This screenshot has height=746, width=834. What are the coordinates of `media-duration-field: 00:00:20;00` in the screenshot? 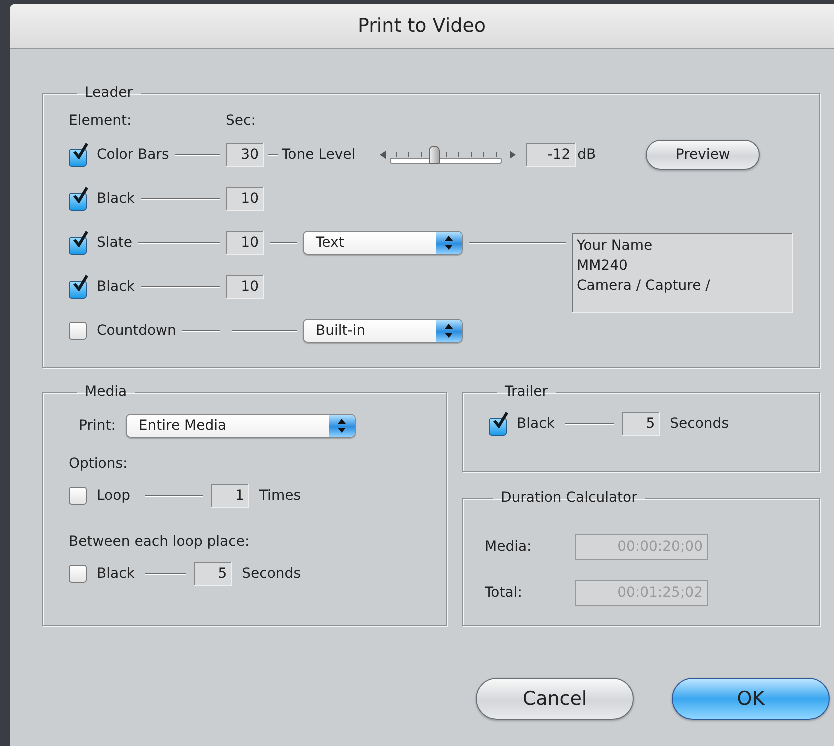 It's located at (641, 547).